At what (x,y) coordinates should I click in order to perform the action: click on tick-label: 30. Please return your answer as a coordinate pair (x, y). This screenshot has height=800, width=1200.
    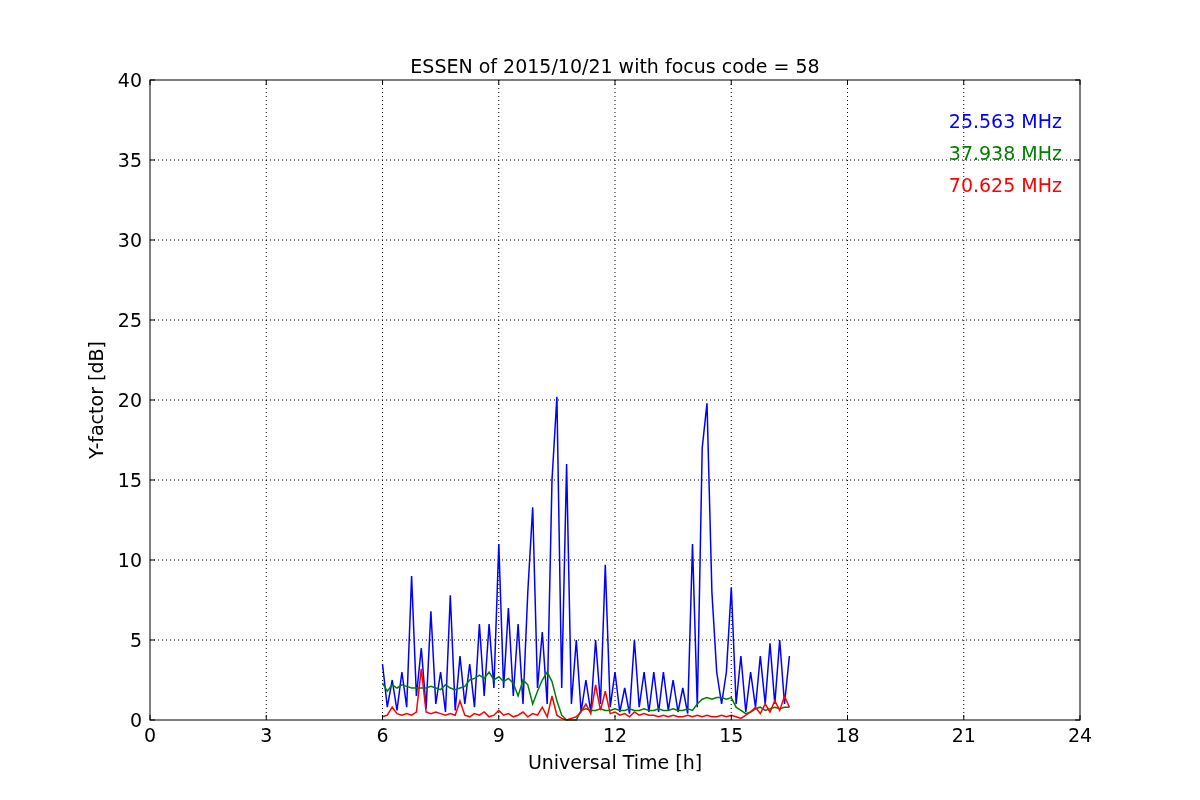
    Looking at the image, I should click on (129, 240).